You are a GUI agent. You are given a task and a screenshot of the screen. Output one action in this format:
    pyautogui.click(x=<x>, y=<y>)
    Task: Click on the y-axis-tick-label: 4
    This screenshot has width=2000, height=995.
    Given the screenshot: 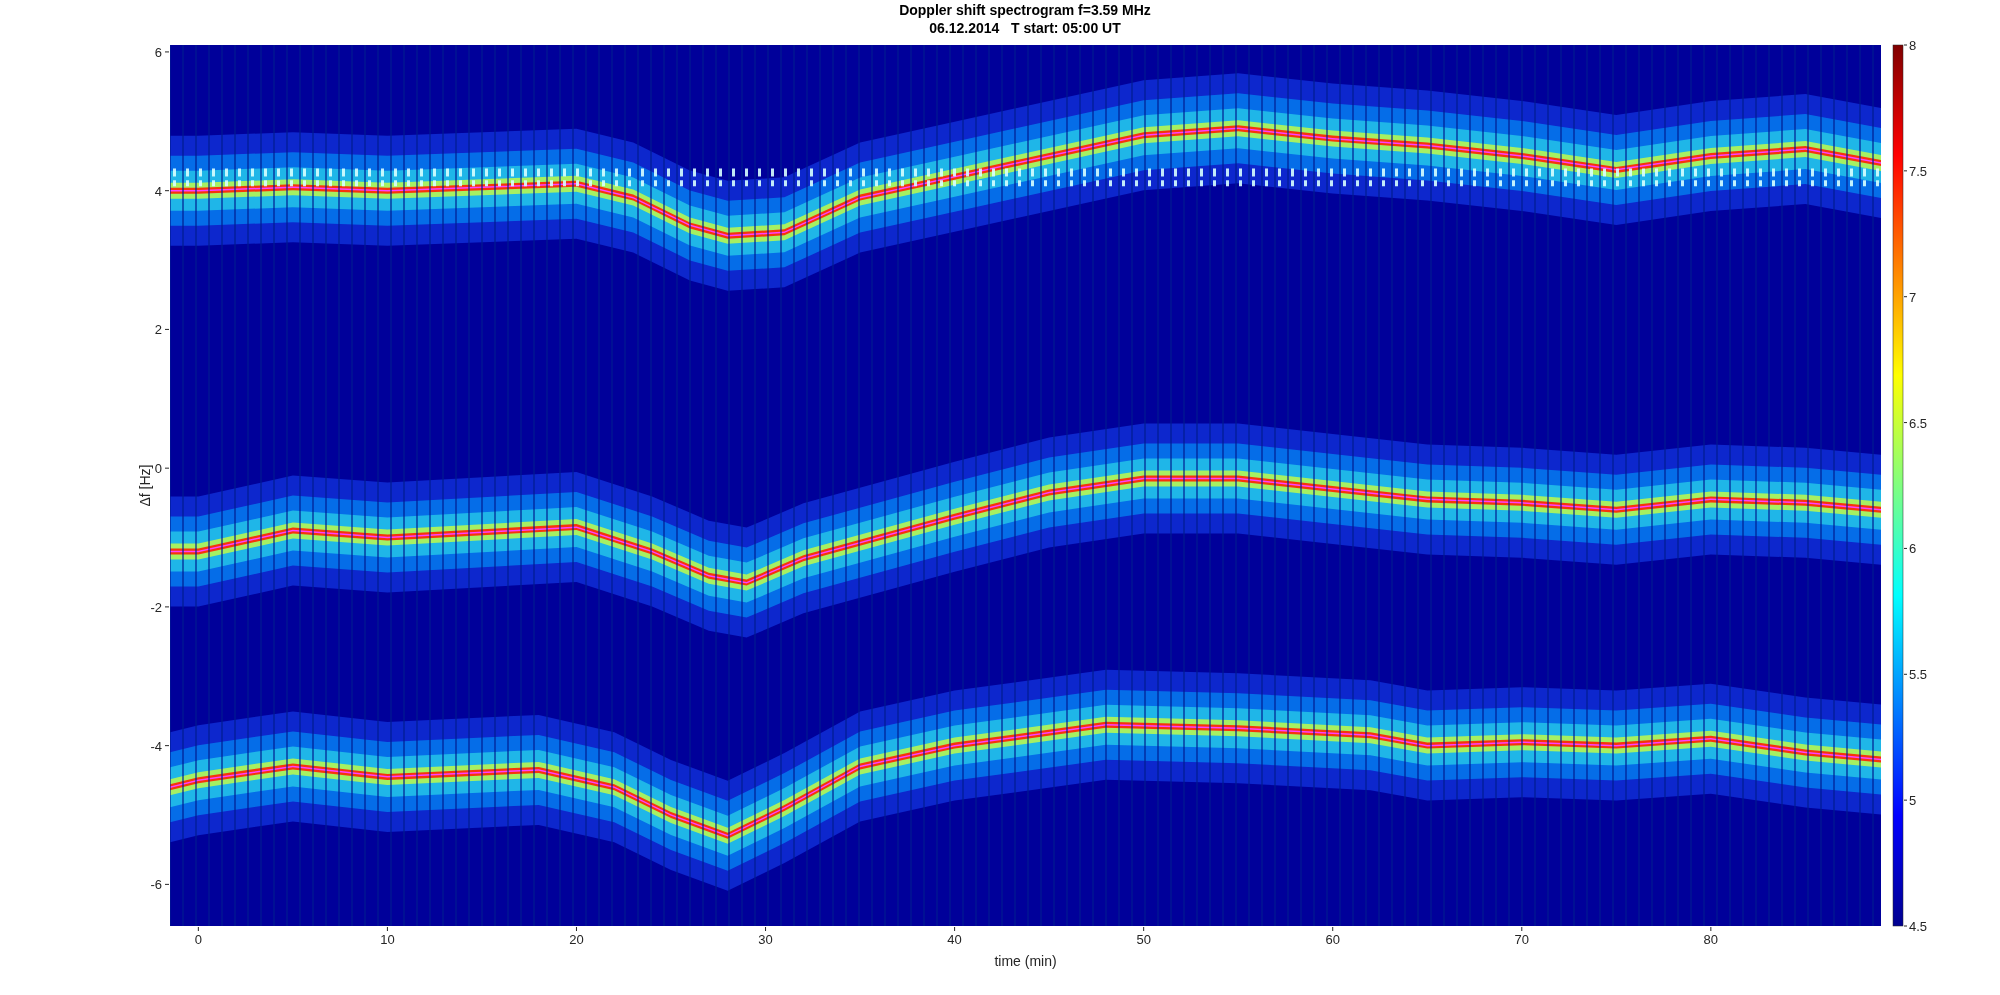 What is the action you would take?
    pyautogui.click(x=158, y=191)
    